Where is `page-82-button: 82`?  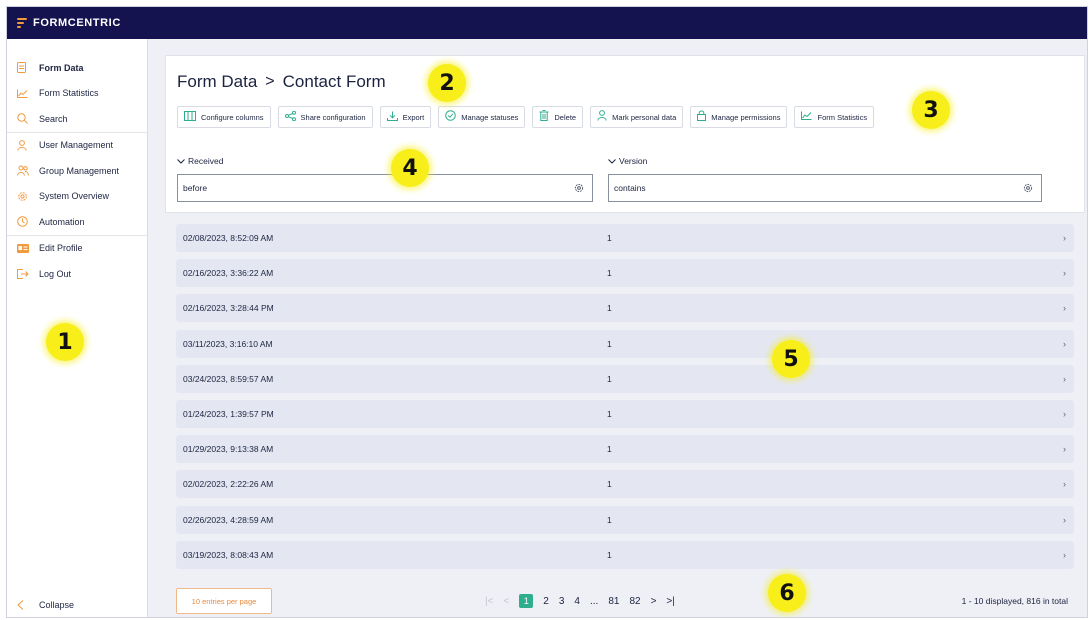
page-82-button: 82 is located at coordinates (634, 601).